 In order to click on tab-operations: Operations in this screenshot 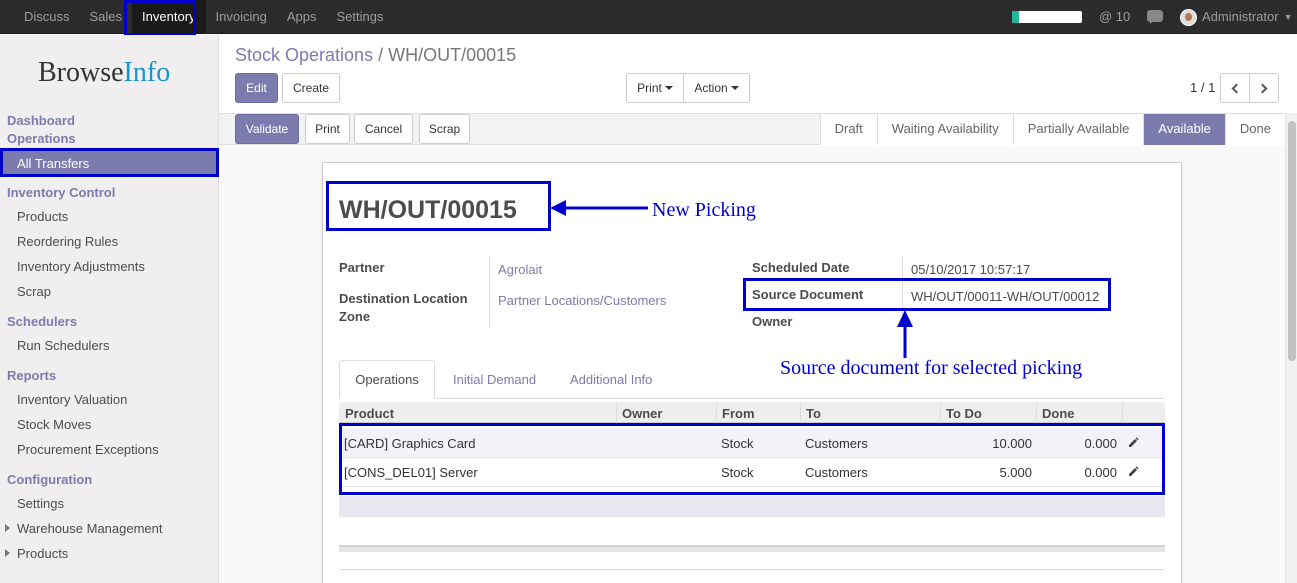, I will do `click(387, 379)`.